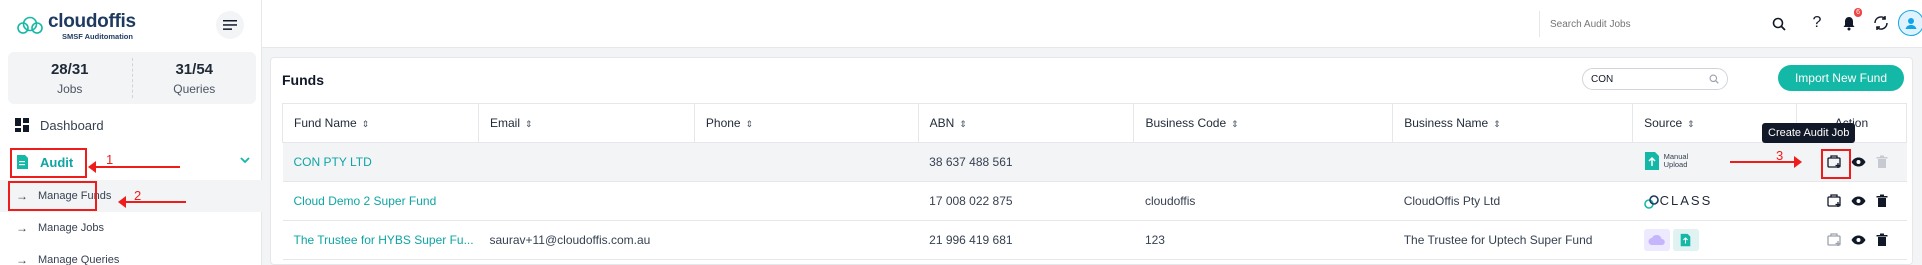 The width and height of the screenshot is (1922, 265). Describe the element at coordinates (1026, 123) in the screenshot. I see `column-header-abn: ABN ⇕` at that location.